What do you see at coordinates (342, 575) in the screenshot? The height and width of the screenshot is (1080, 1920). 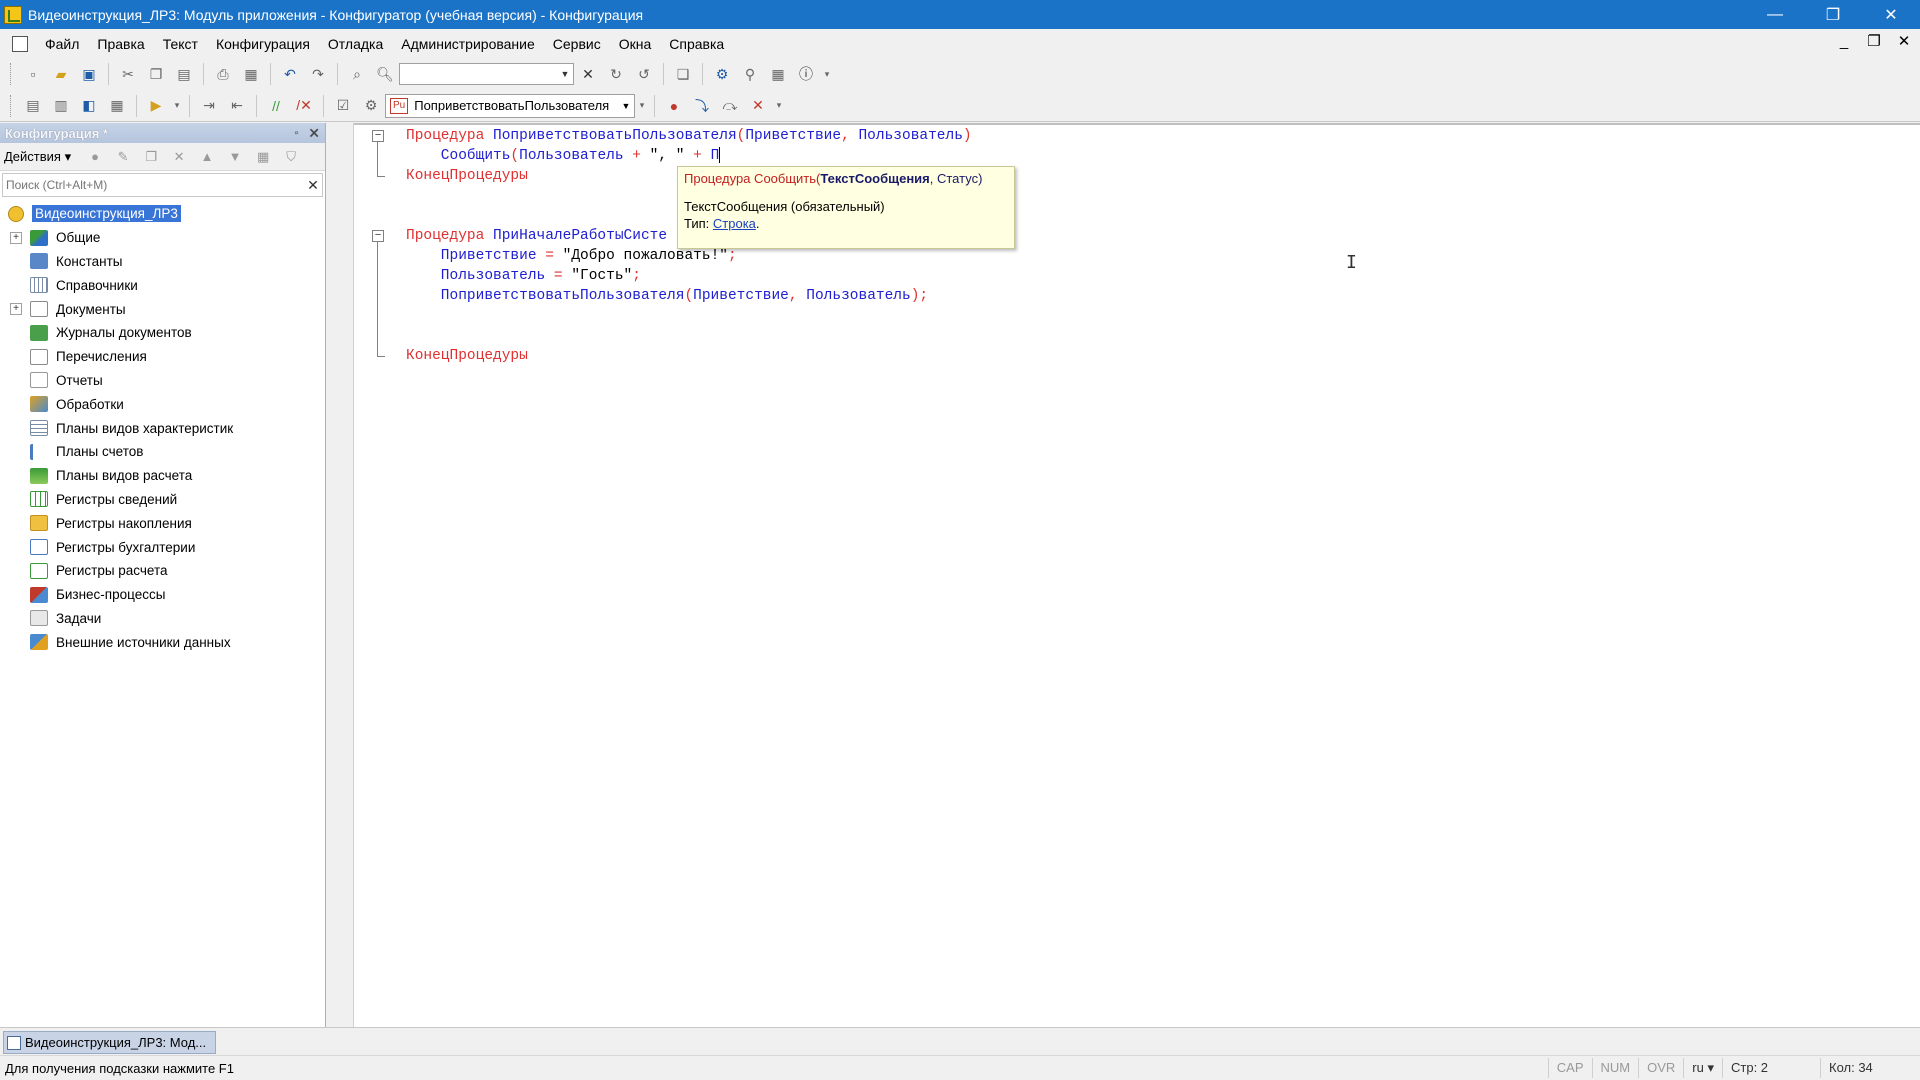 I see `editor-gutter` at bounding box center [342, 575].